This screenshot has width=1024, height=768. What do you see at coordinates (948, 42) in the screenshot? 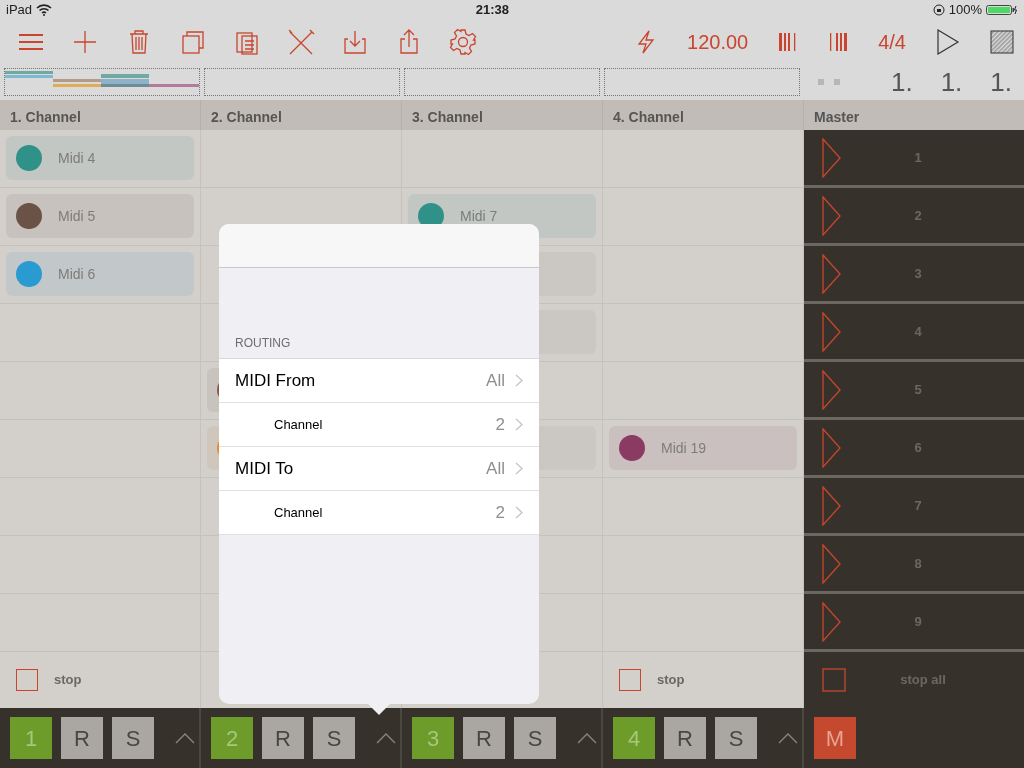
I see `play-icon` at bounding box center [948, 42].